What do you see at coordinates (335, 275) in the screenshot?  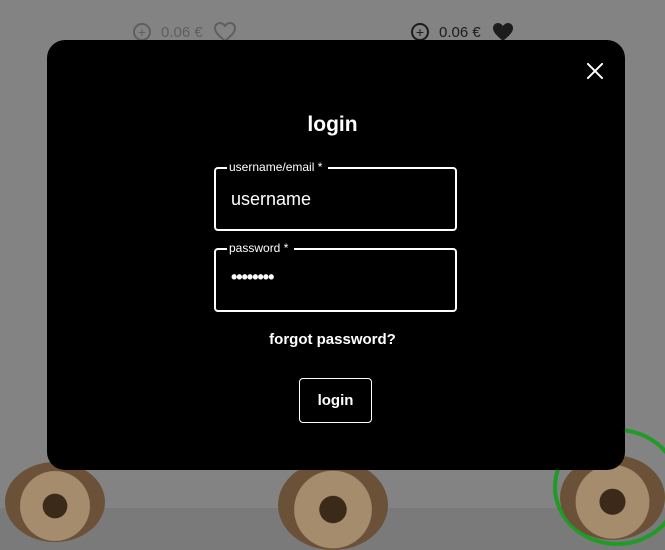 I see `password-field: password * ••••••••` at bounding box center [335, 275].